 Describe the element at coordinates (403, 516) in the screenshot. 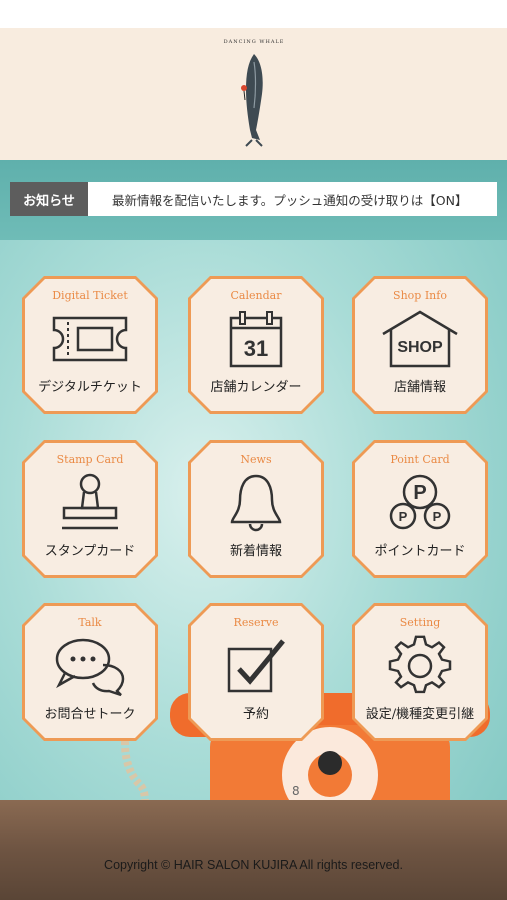

I see `points-icon-text-left: P` at that location.